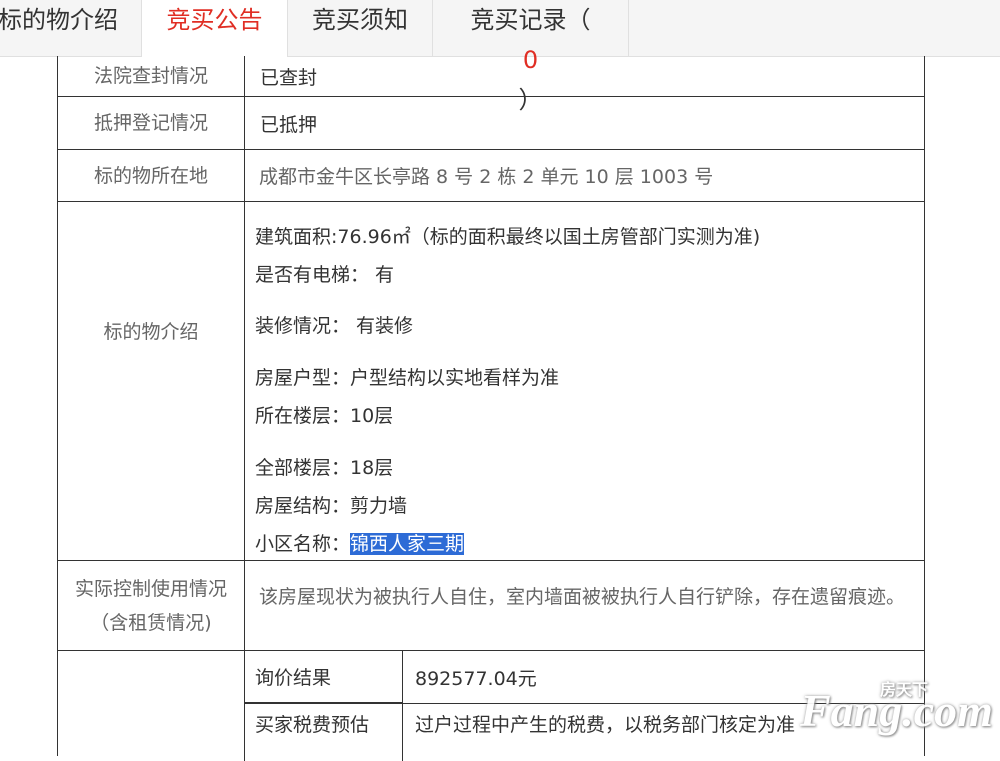 This screenshot has height=761, width=1000. I want to click on tab-item-intro: 标的物介绍, so click(71, 28).